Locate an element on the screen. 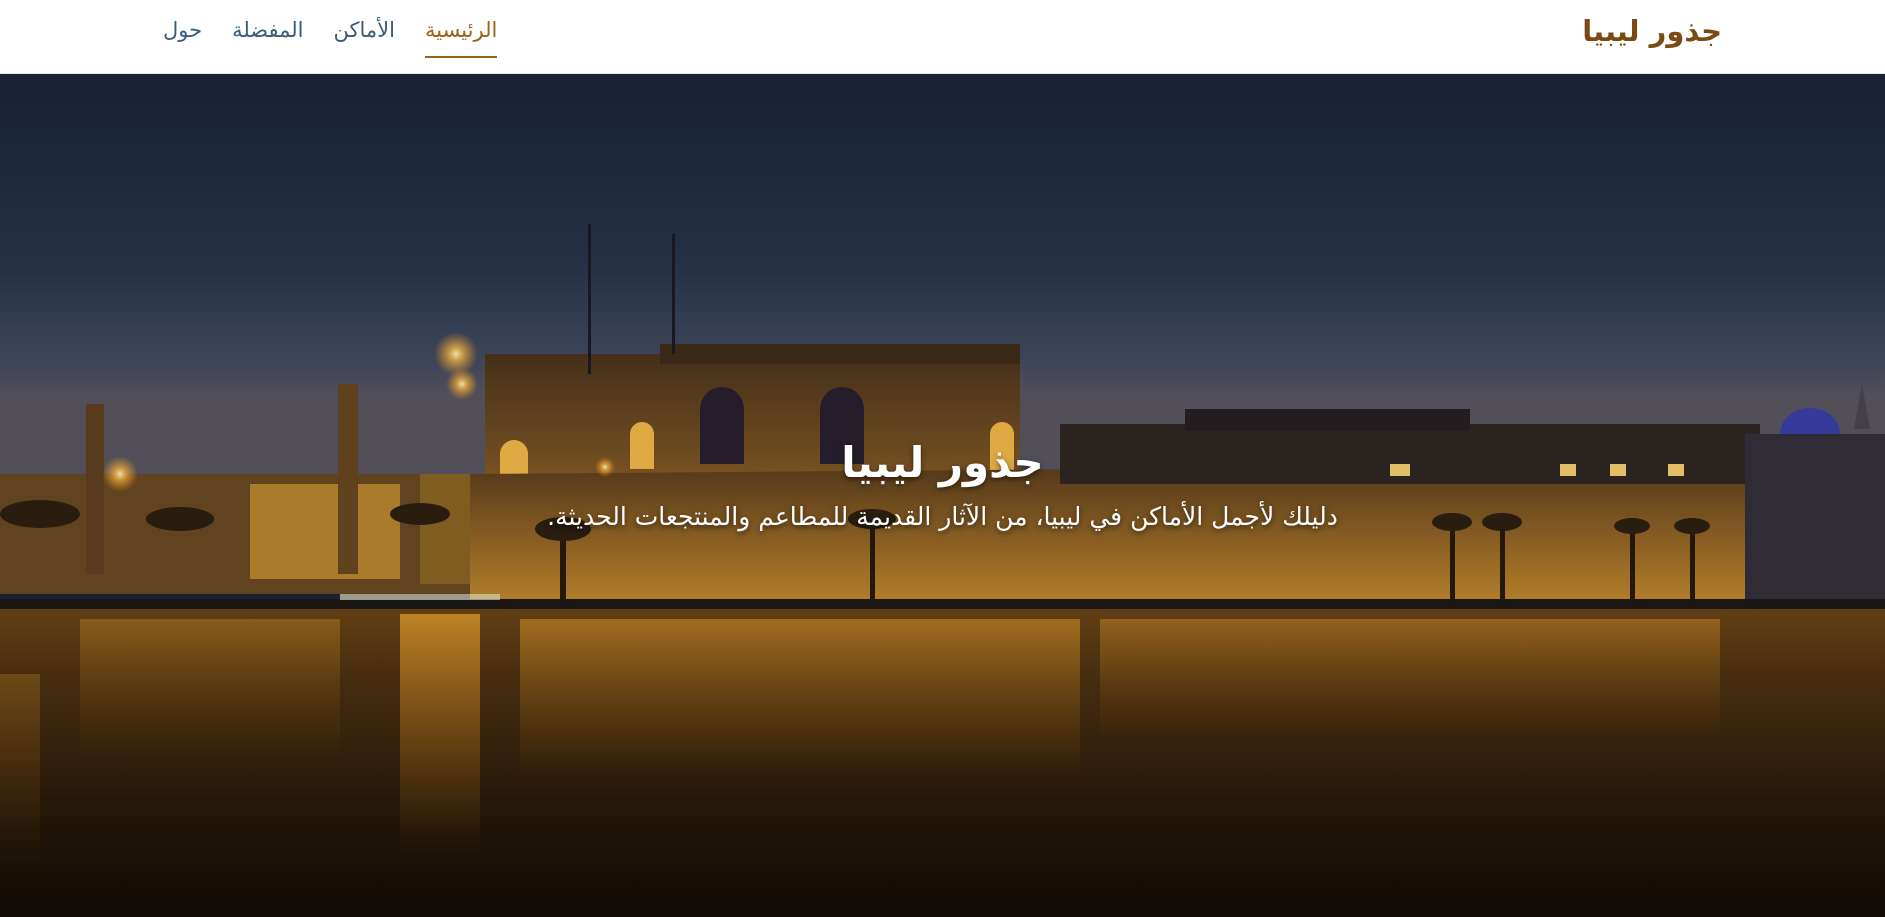 Image resolution: width=1885 pixels, height=917 pixels. top-navbar: جذور ليبيا الرئيسية الأماكن المفضلة حول is located at coordinates (942, 37).